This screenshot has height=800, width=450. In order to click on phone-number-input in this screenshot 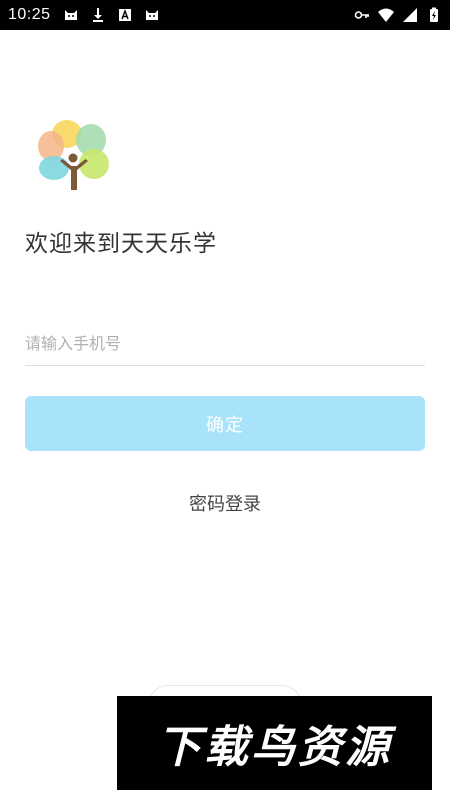, I will do `click(225, 347)`.